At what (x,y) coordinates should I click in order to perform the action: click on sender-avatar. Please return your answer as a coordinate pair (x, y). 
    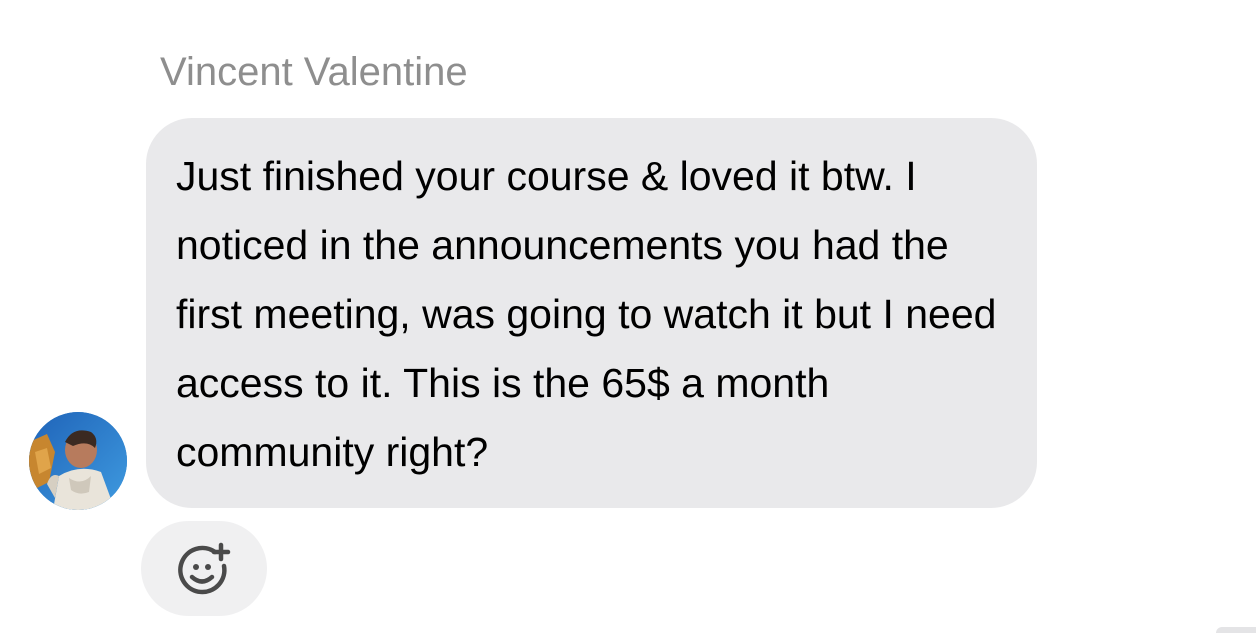
    Looking at the image, I should click on (78, 461).